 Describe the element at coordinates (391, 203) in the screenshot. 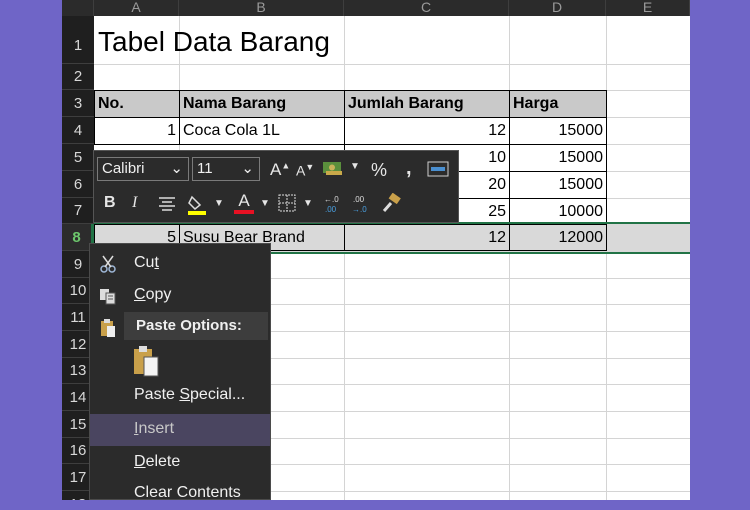

I see `format-painter-icon` at that location.